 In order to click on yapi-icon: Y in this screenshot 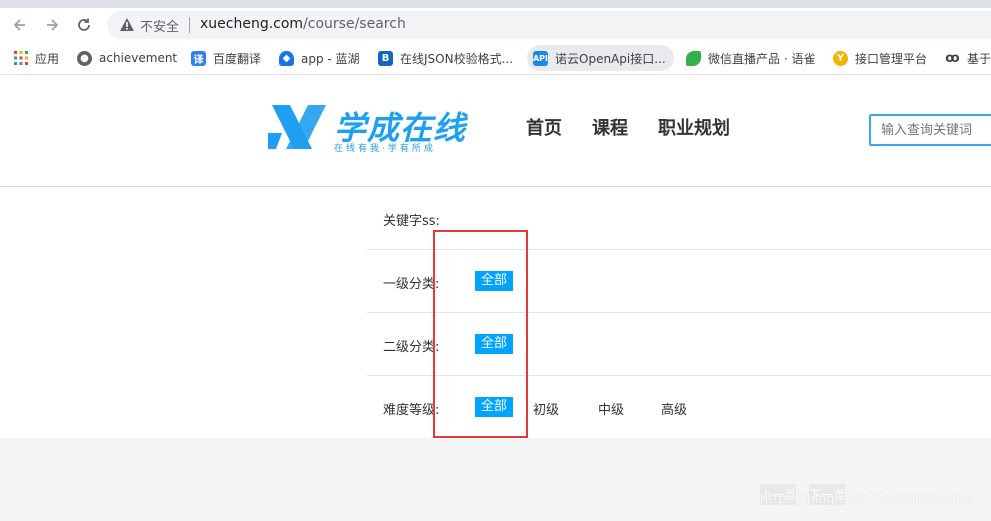, I will do `click(840, 58)`.